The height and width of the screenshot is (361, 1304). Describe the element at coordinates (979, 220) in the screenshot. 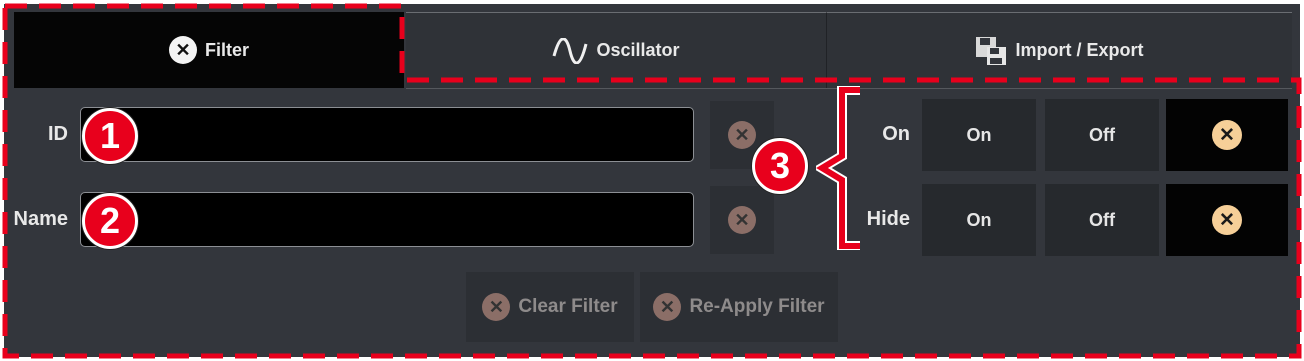

I see `hide-toggle-on-button: On` at that location.